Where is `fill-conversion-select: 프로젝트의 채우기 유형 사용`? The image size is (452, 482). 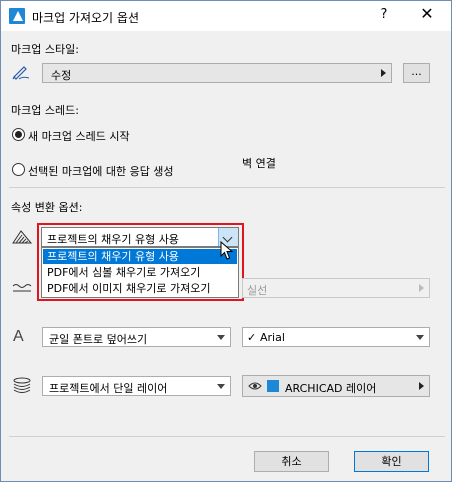
fill-conversion-select: 프로젝트의 채우기 유형 사용 is located at coordinates (140, 237).